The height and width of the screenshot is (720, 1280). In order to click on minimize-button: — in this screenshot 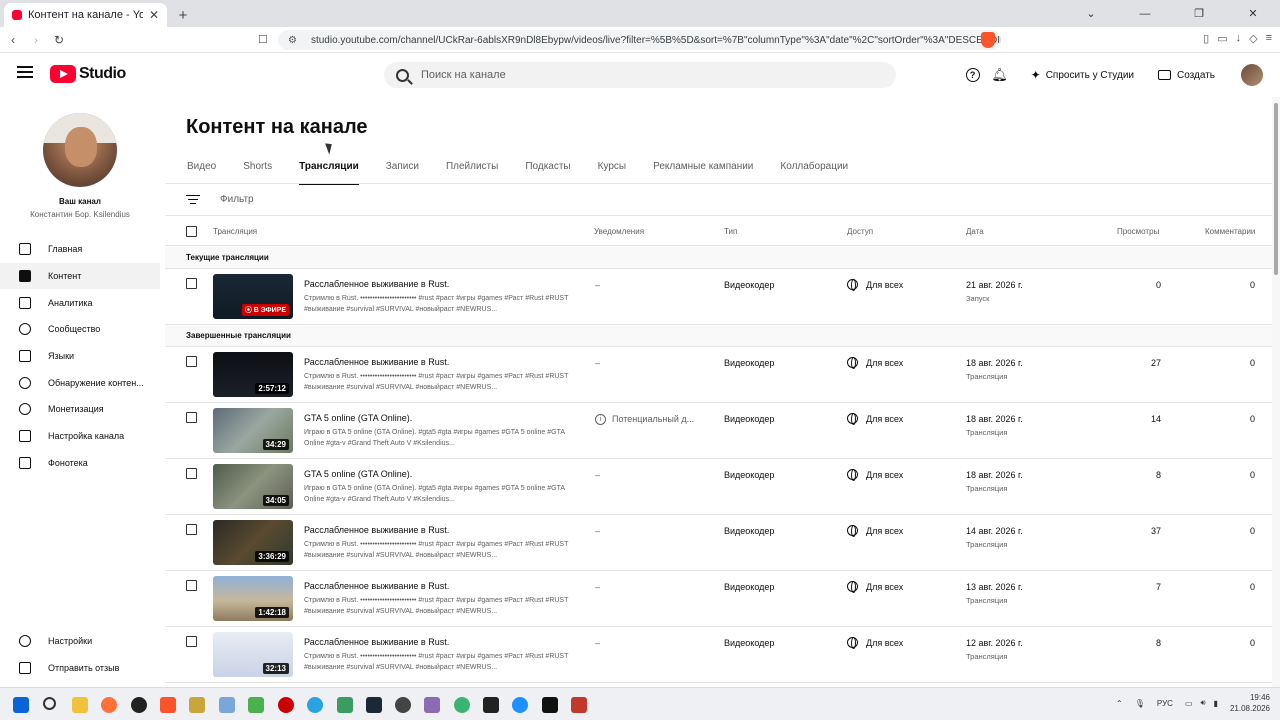, I will do `click(1145, 13)`.